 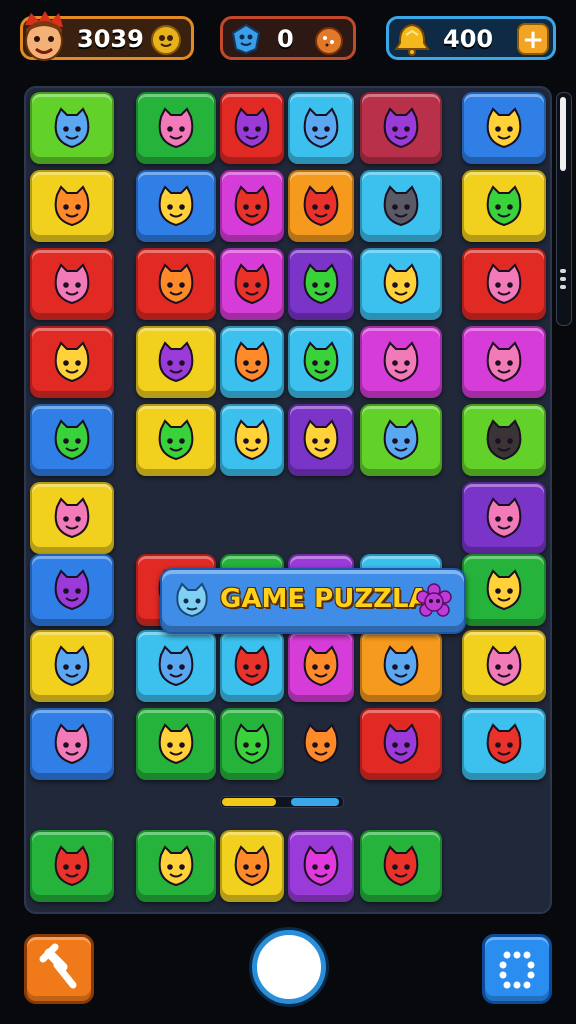 I want to click on grid-menu-button, so click(x=517, y=969).